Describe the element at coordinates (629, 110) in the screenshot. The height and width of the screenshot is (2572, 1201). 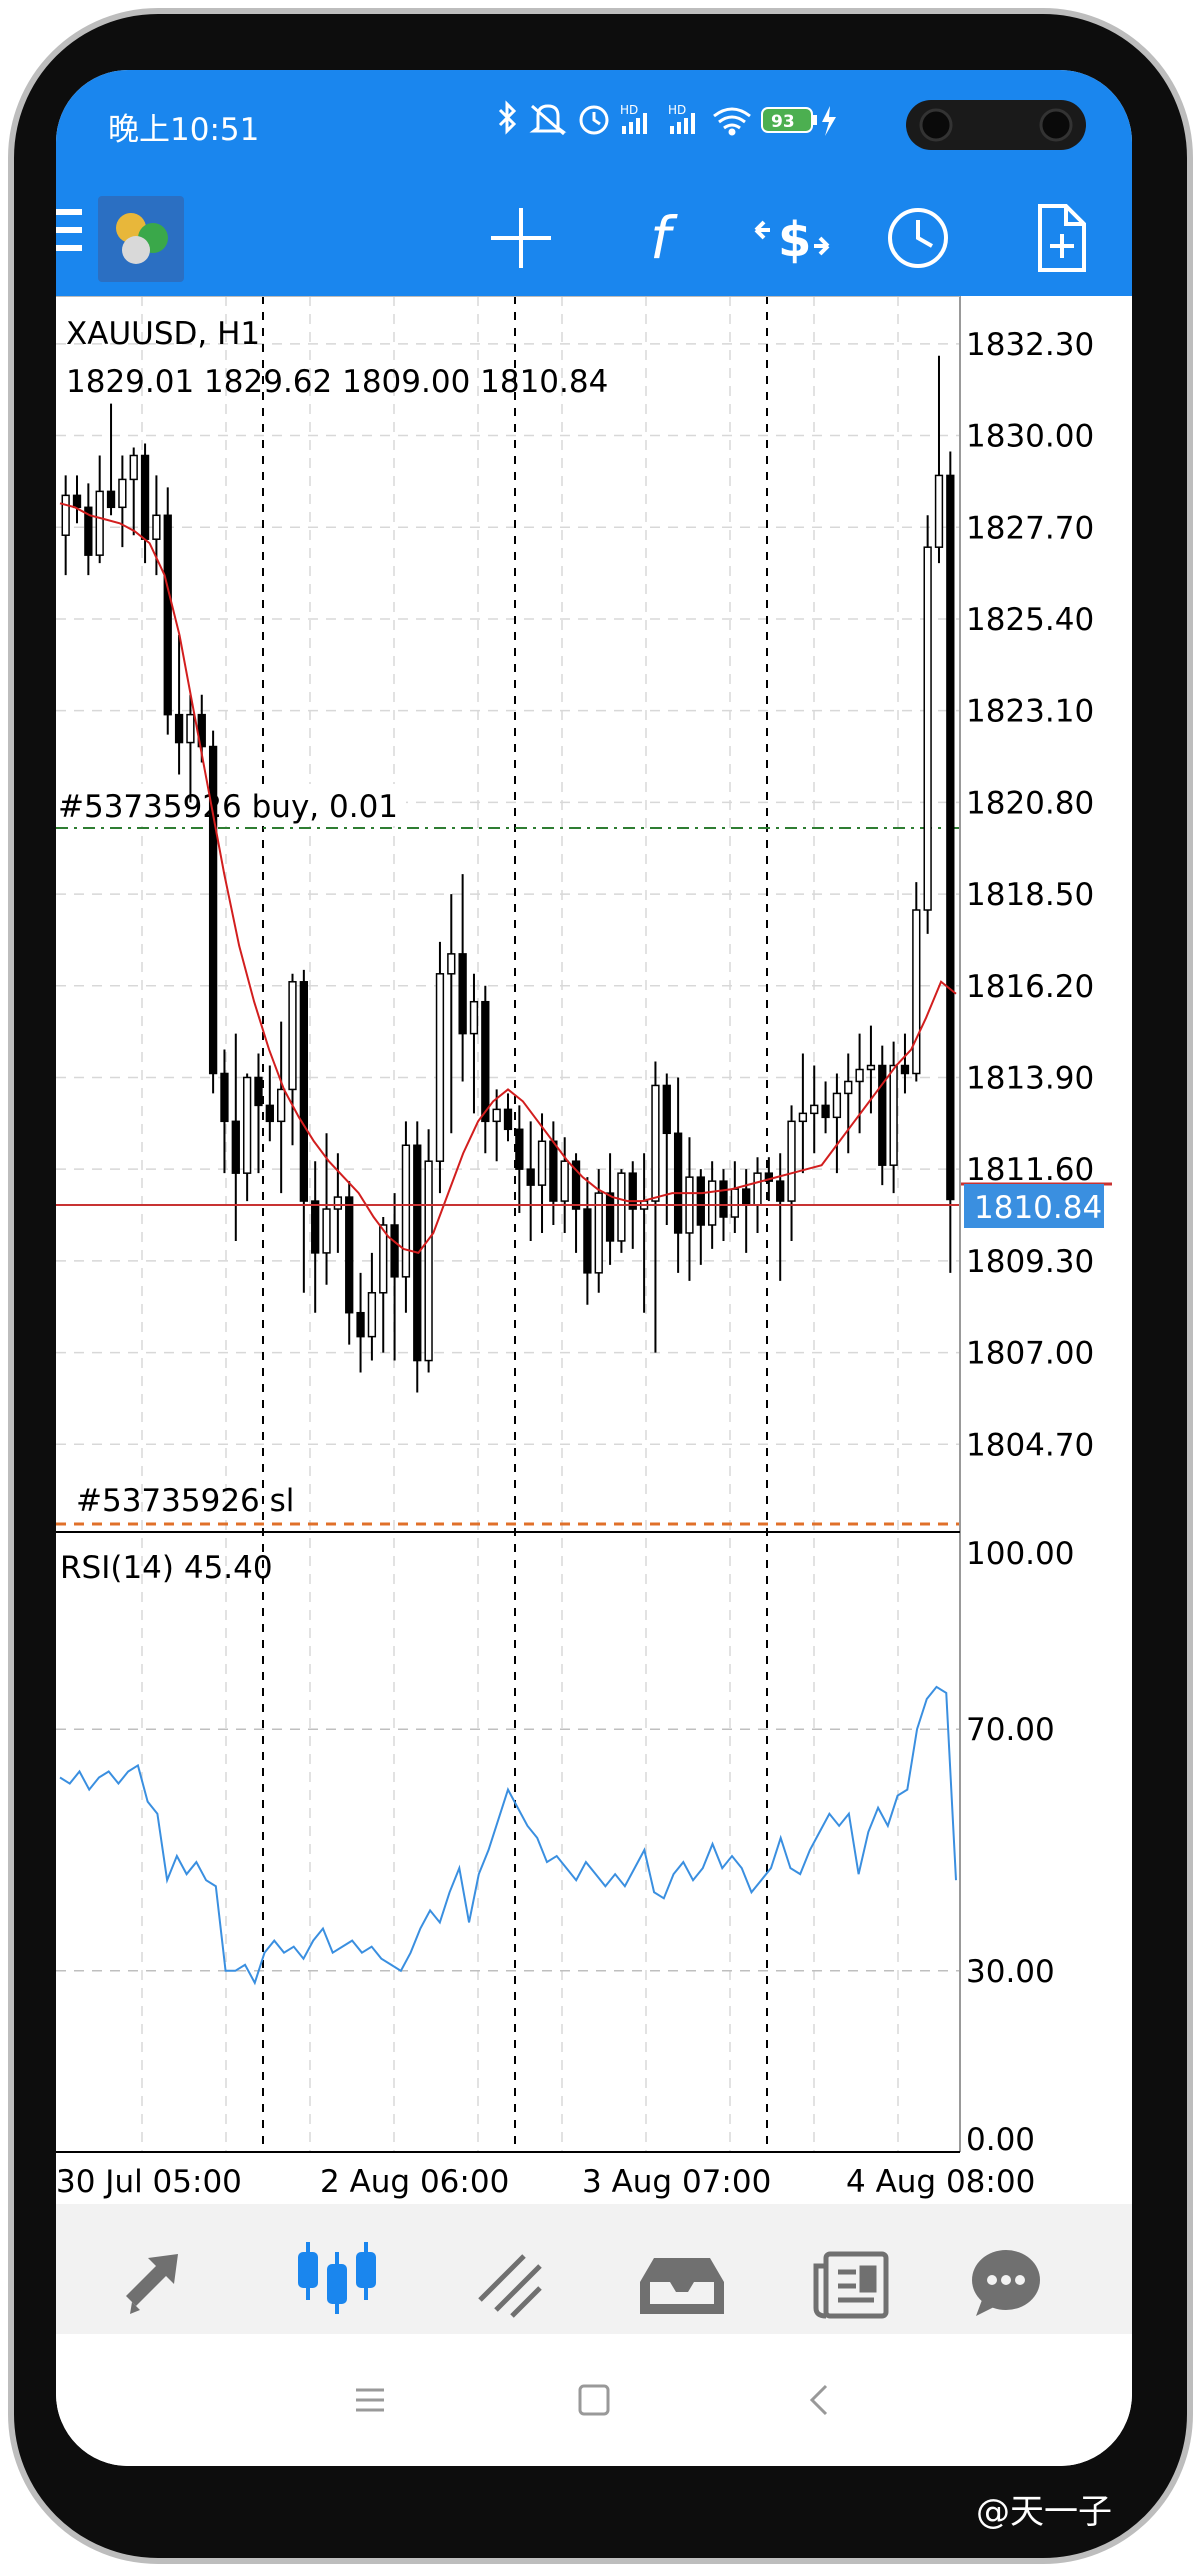
I see `hd-label: HD` at that location.